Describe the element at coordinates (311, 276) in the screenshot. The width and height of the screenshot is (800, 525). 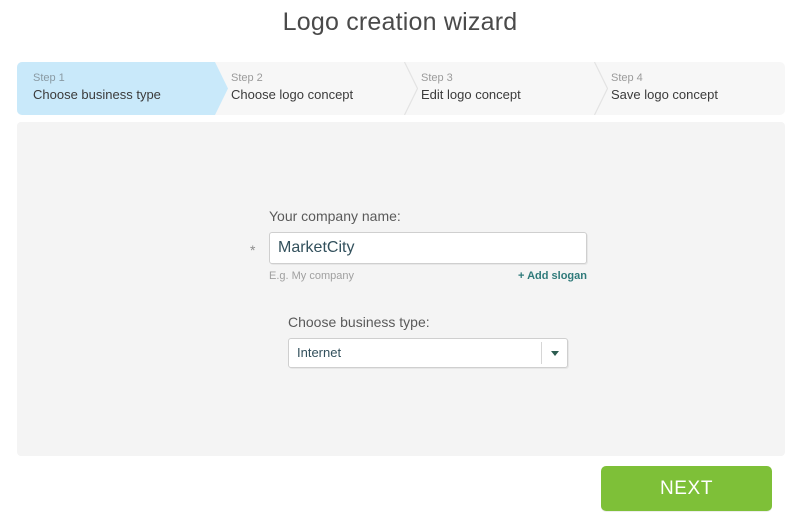
I see `company-name-hint: E.g. My company` at that location.